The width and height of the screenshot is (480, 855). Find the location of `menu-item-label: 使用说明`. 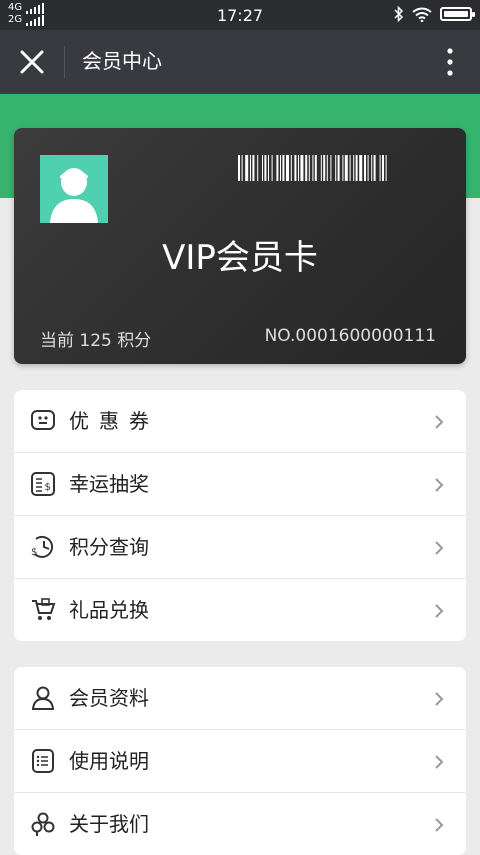

menu-item-label: 使用说明 is located at coordinates (109, 761).